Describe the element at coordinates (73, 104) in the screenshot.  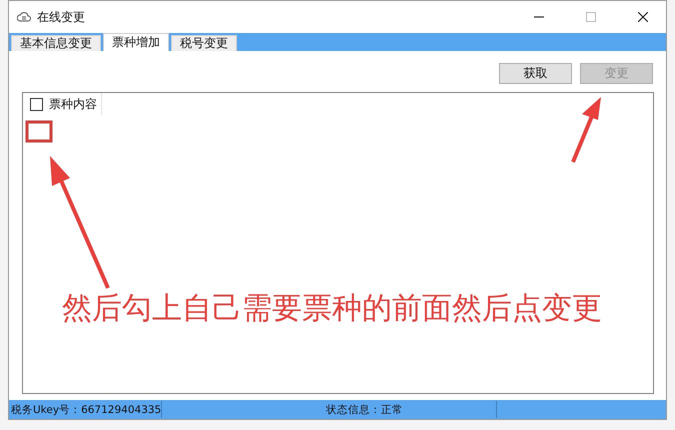
I see `column-title: 票种内容` at that location.